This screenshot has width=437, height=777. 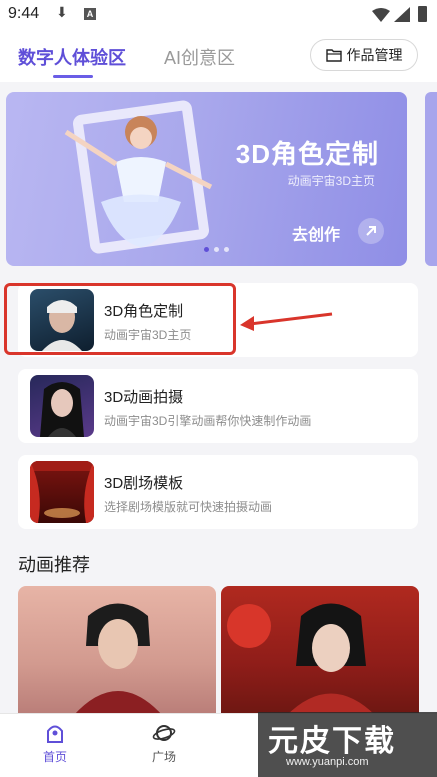 I want to click on download-icon: ⬇, so click(x=62, y=12).